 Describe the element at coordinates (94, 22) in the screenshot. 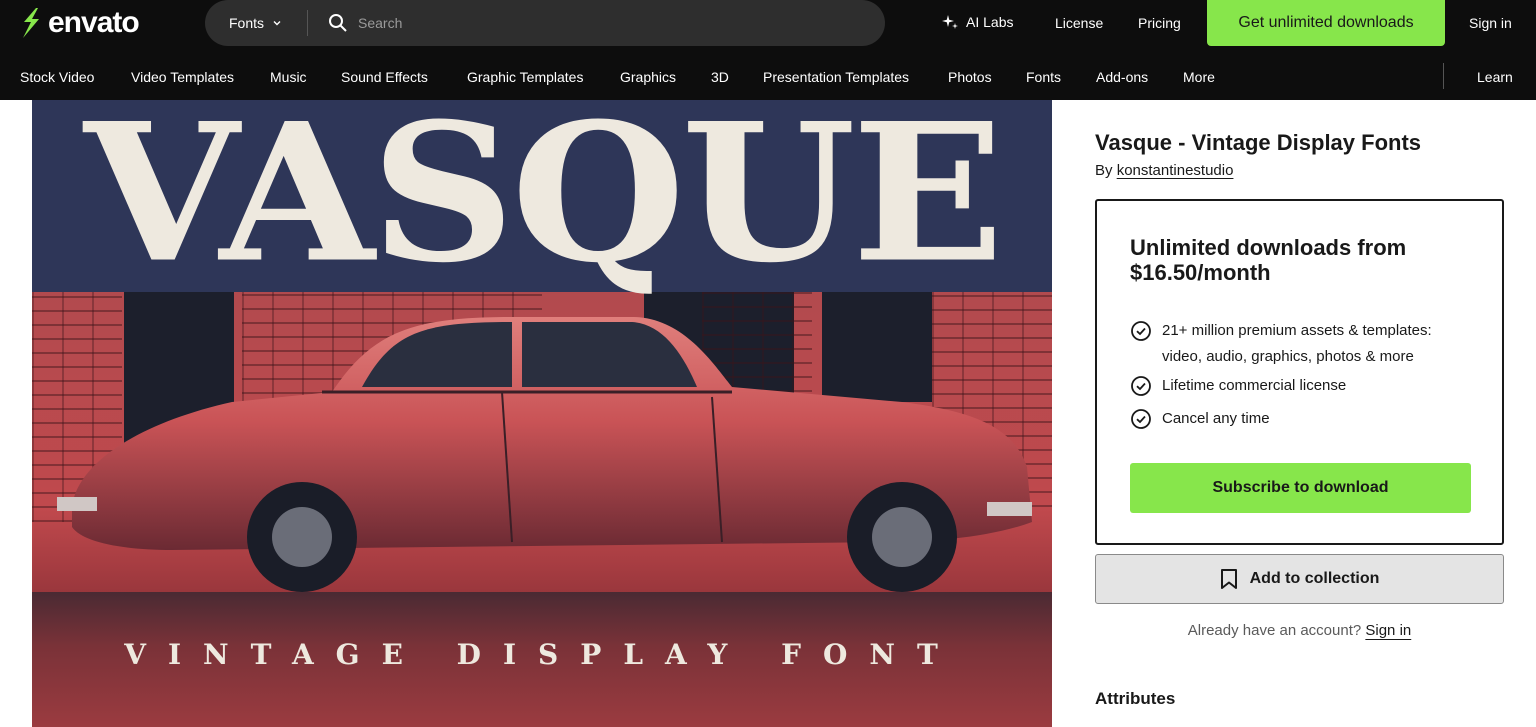

I see `envato-wordmark: envato` at that location.